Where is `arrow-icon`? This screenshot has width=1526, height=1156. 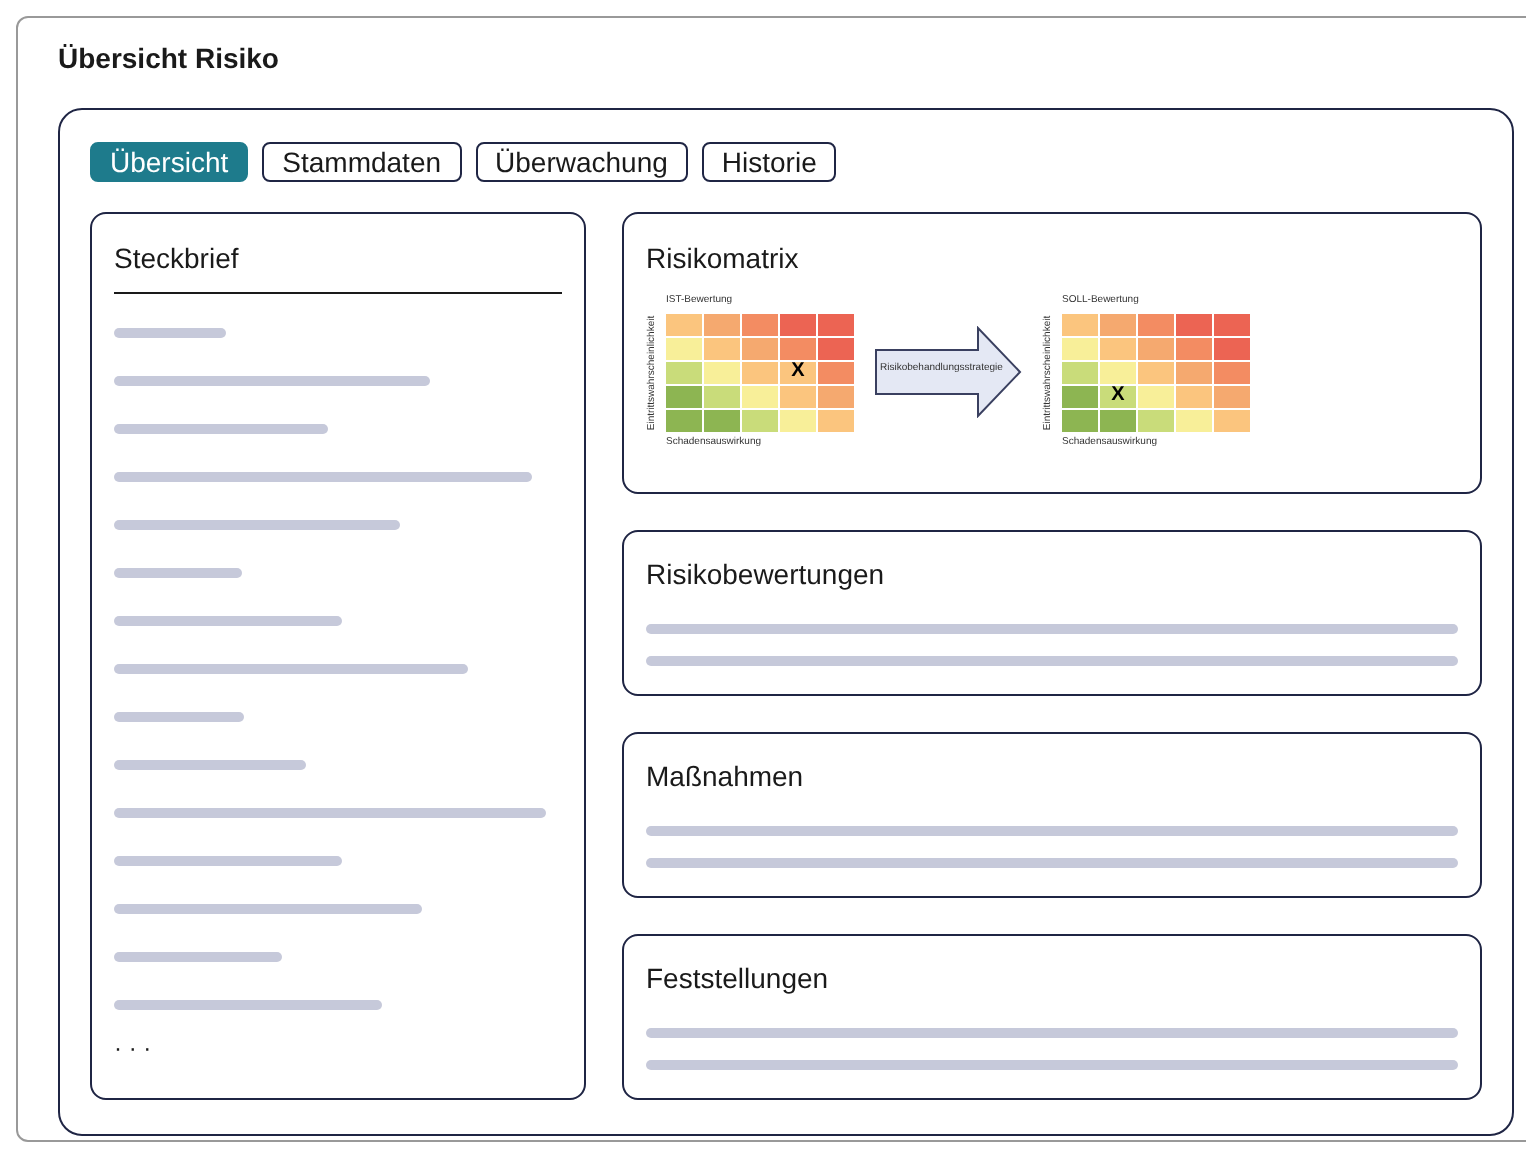
arrow-icon is located at coordinates (948, 372).